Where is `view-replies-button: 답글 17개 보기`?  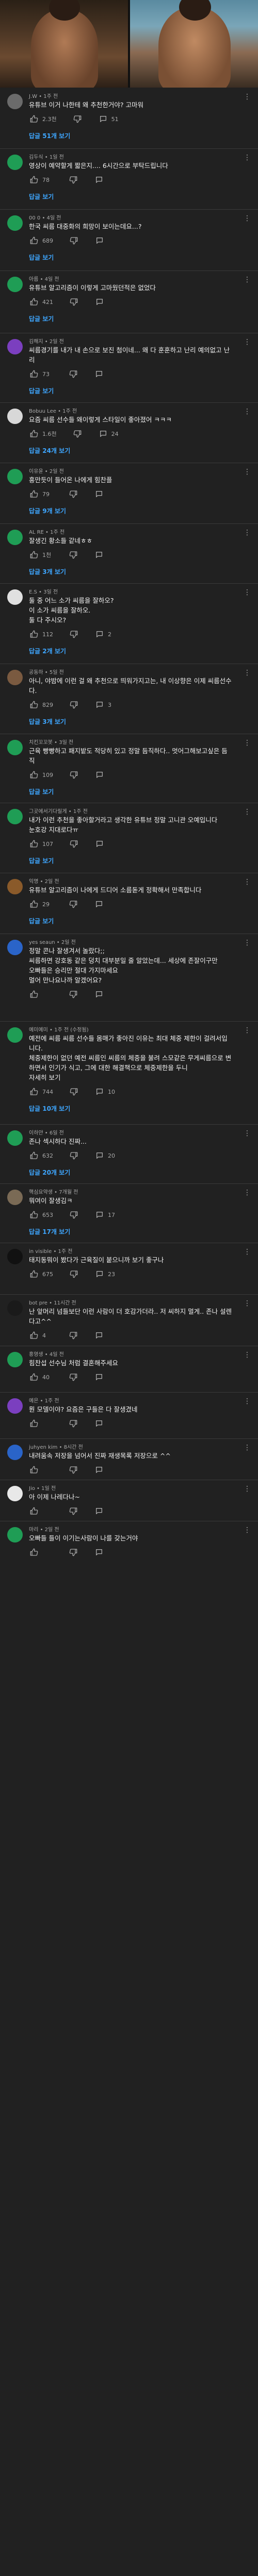
view-replies-button: 답글 17개 보기 is located at coordinates (49, 1231).